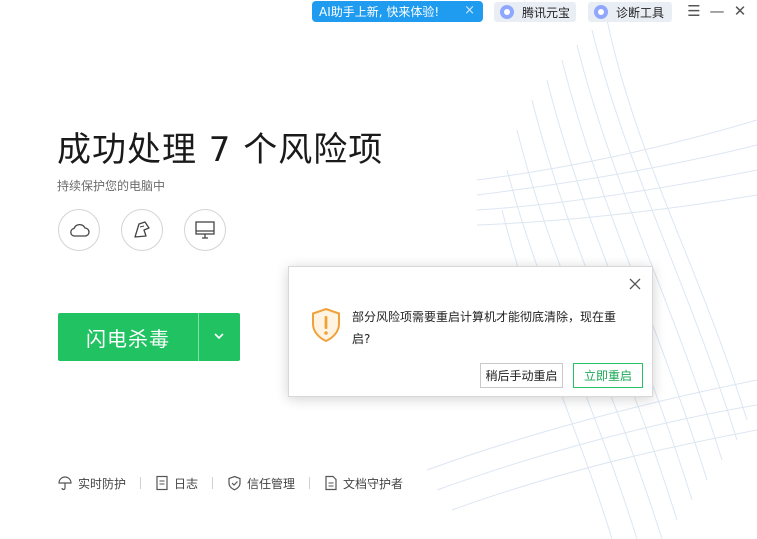 The width and height of the screenshot is (757, 539). Describe the element at coordinates (484, 328) in the screenshot. I see `dialog-message: 部分风险项需要重启计算机才能彻底清除，现在重启?` at that location.